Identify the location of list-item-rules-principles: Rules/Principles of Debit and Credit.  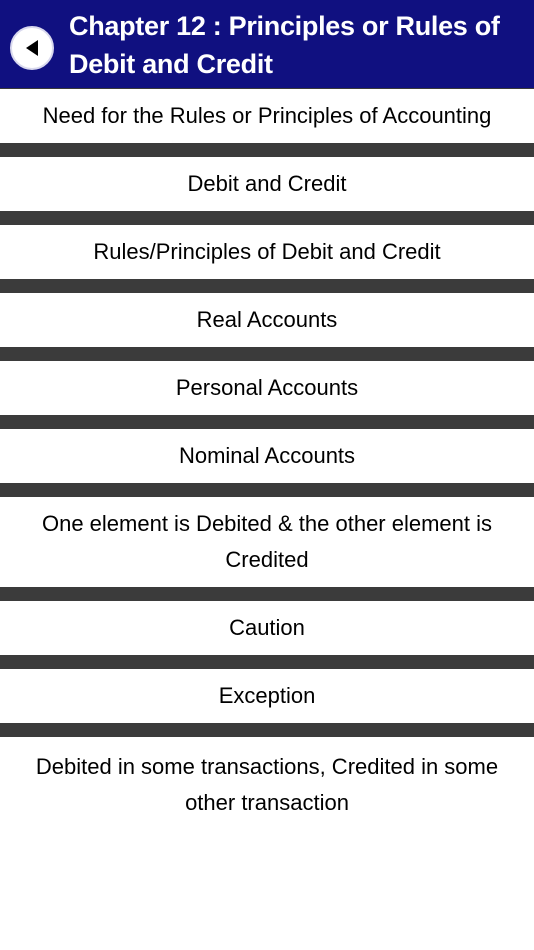
(267, 252).